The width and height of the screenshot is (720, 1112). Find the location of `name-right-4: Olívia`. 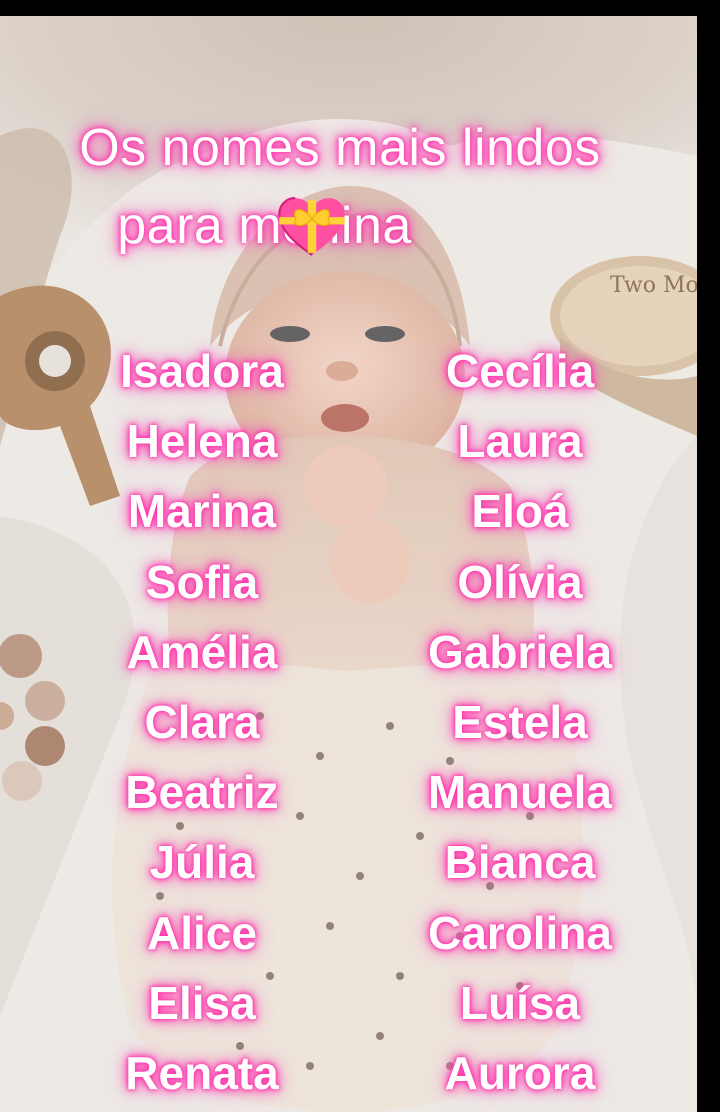

name-right-4: Olívia is located at coordinates (520, 581).